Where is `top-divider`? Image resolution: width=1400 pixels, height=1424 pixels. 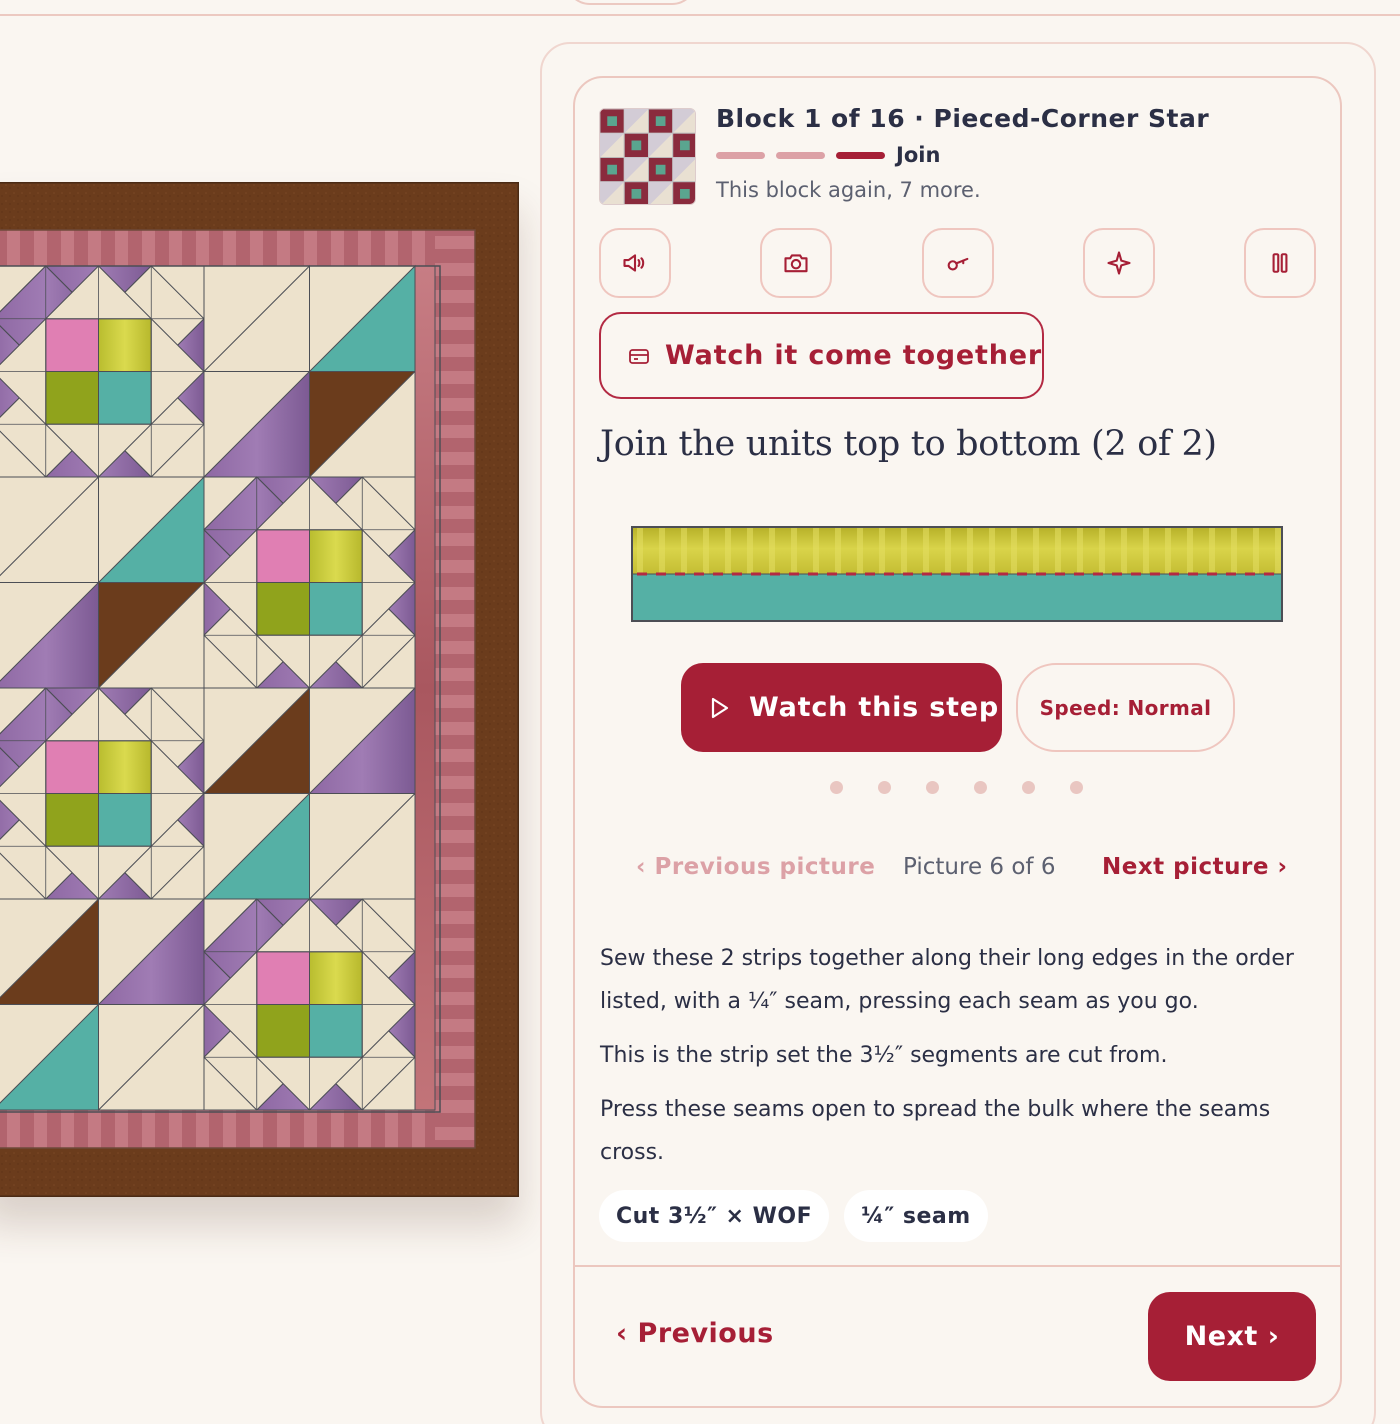
top-divider is located at coordinates (700, 15).